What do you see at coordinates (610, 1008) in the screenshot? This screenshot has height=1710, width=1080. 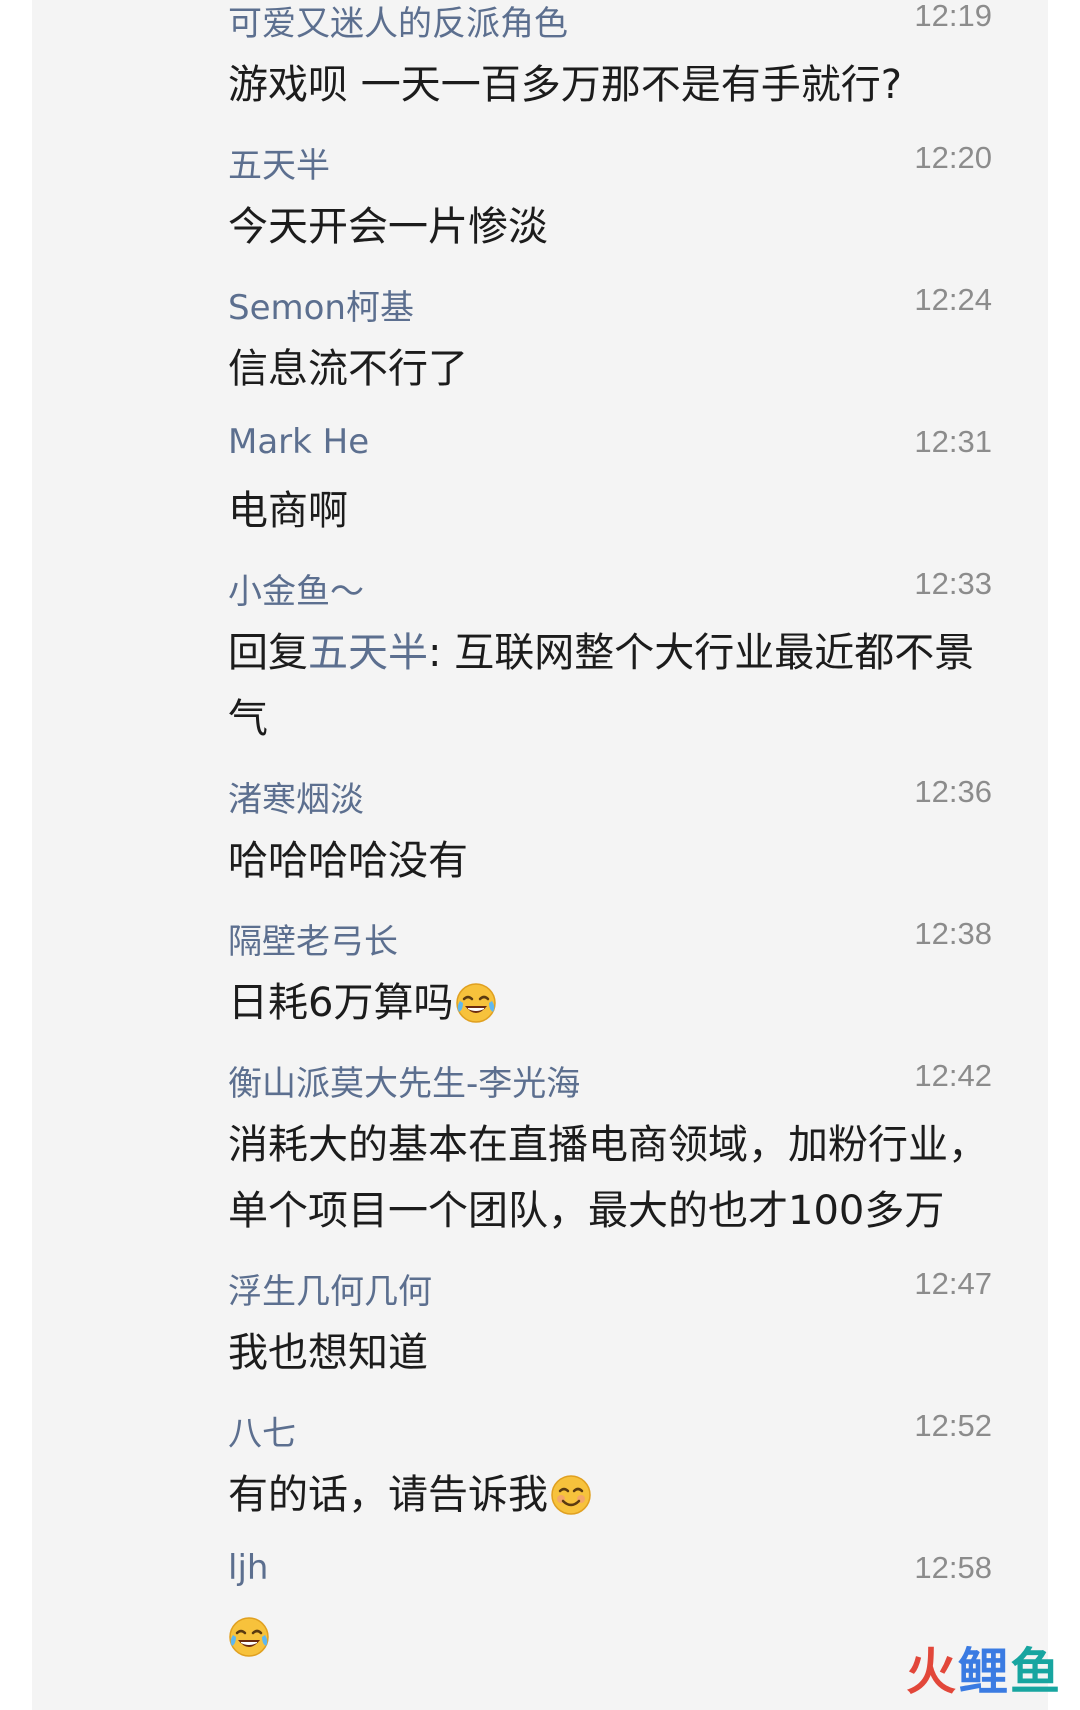 I see `message-text: 日耗6万算吗` at bounding box center [610, 1008].